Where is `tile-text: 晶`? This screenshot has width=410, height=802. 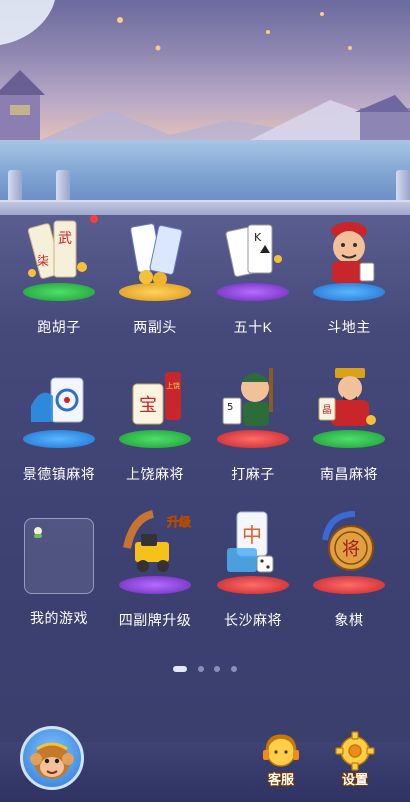
tile-text: 晶 is located at coordinates (327, 410).